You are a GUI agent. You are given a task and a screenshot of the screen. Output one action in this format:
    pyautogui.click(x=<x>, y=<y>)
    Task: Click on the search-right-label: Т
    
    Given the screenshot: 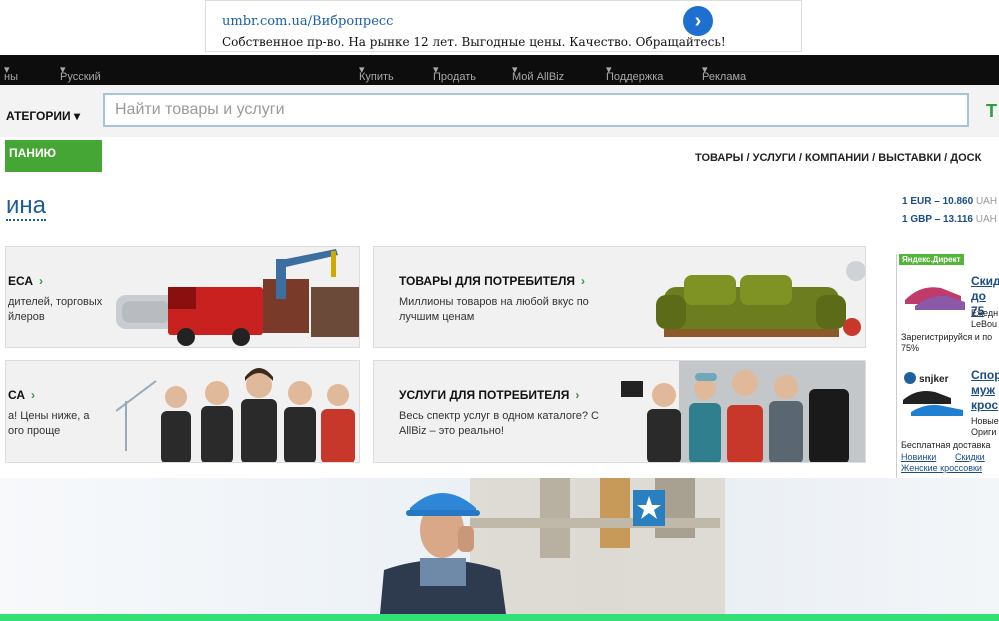 What is the action you would take?
    pyautogui.click(x=991, y=111)
    